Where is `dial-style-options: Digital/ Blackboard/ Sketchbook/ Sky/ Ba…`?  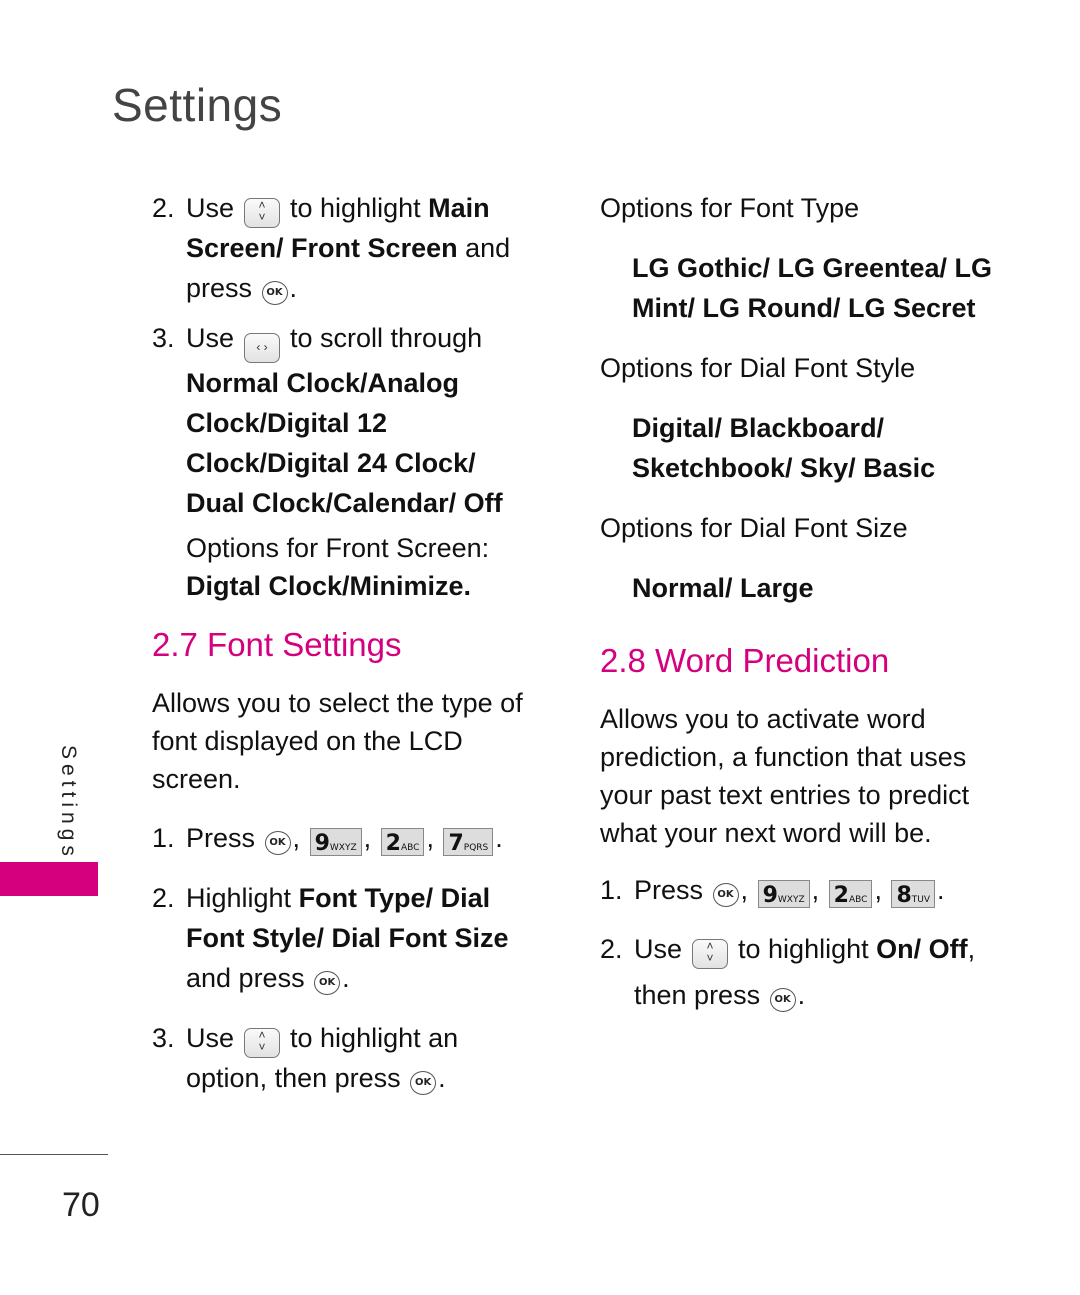 dial-style-options: Digital/ Blackboard/ Sketchbook/ Sky/ Ba… is located at coordinates (826, 448).